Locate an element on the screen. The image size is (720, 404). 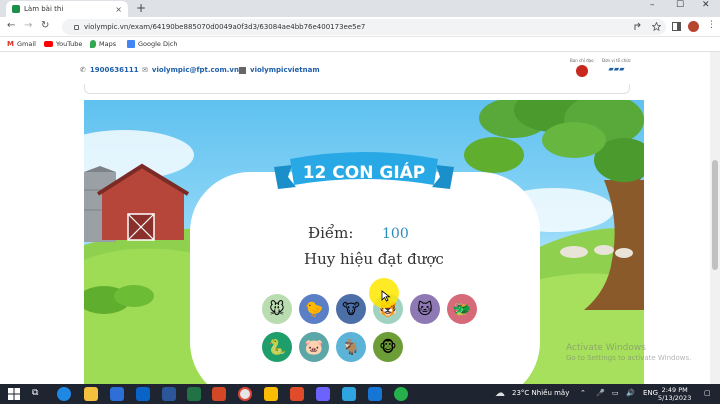
edge-icon is located at coordinates (64, 394).